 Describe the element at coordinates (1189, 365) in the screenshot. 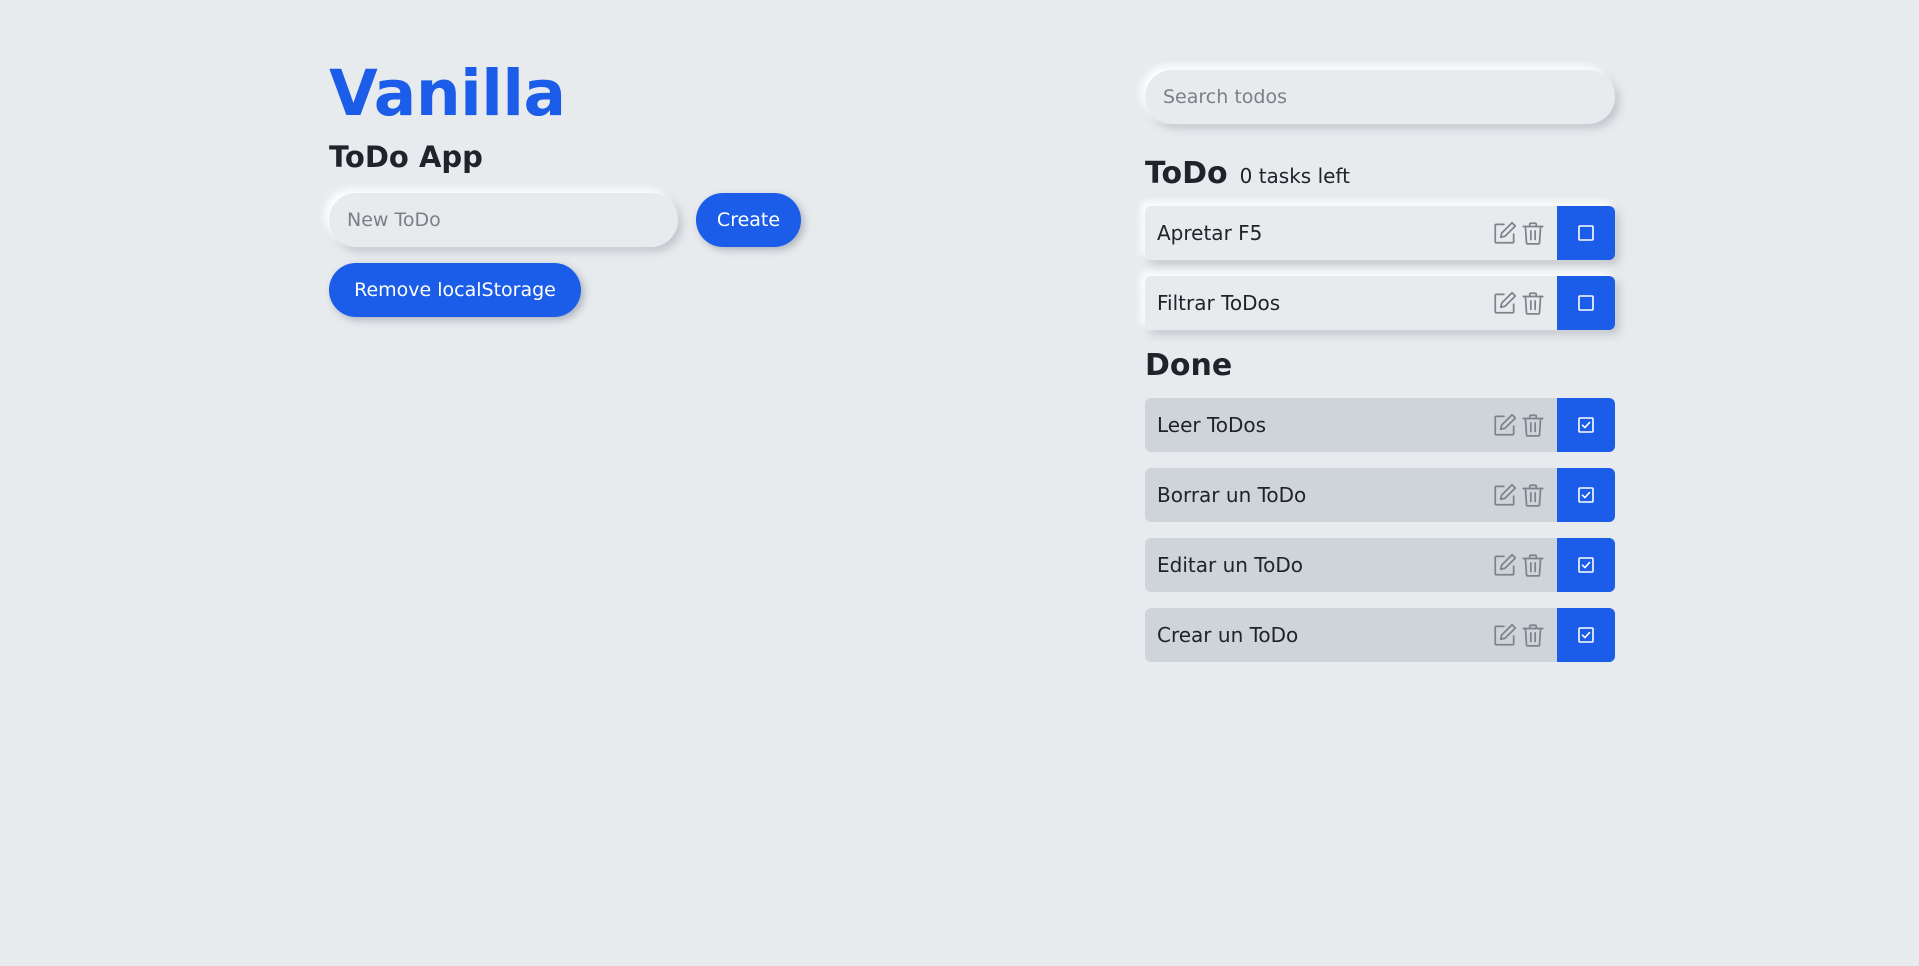

I see `done-section-title: Done` at that location.